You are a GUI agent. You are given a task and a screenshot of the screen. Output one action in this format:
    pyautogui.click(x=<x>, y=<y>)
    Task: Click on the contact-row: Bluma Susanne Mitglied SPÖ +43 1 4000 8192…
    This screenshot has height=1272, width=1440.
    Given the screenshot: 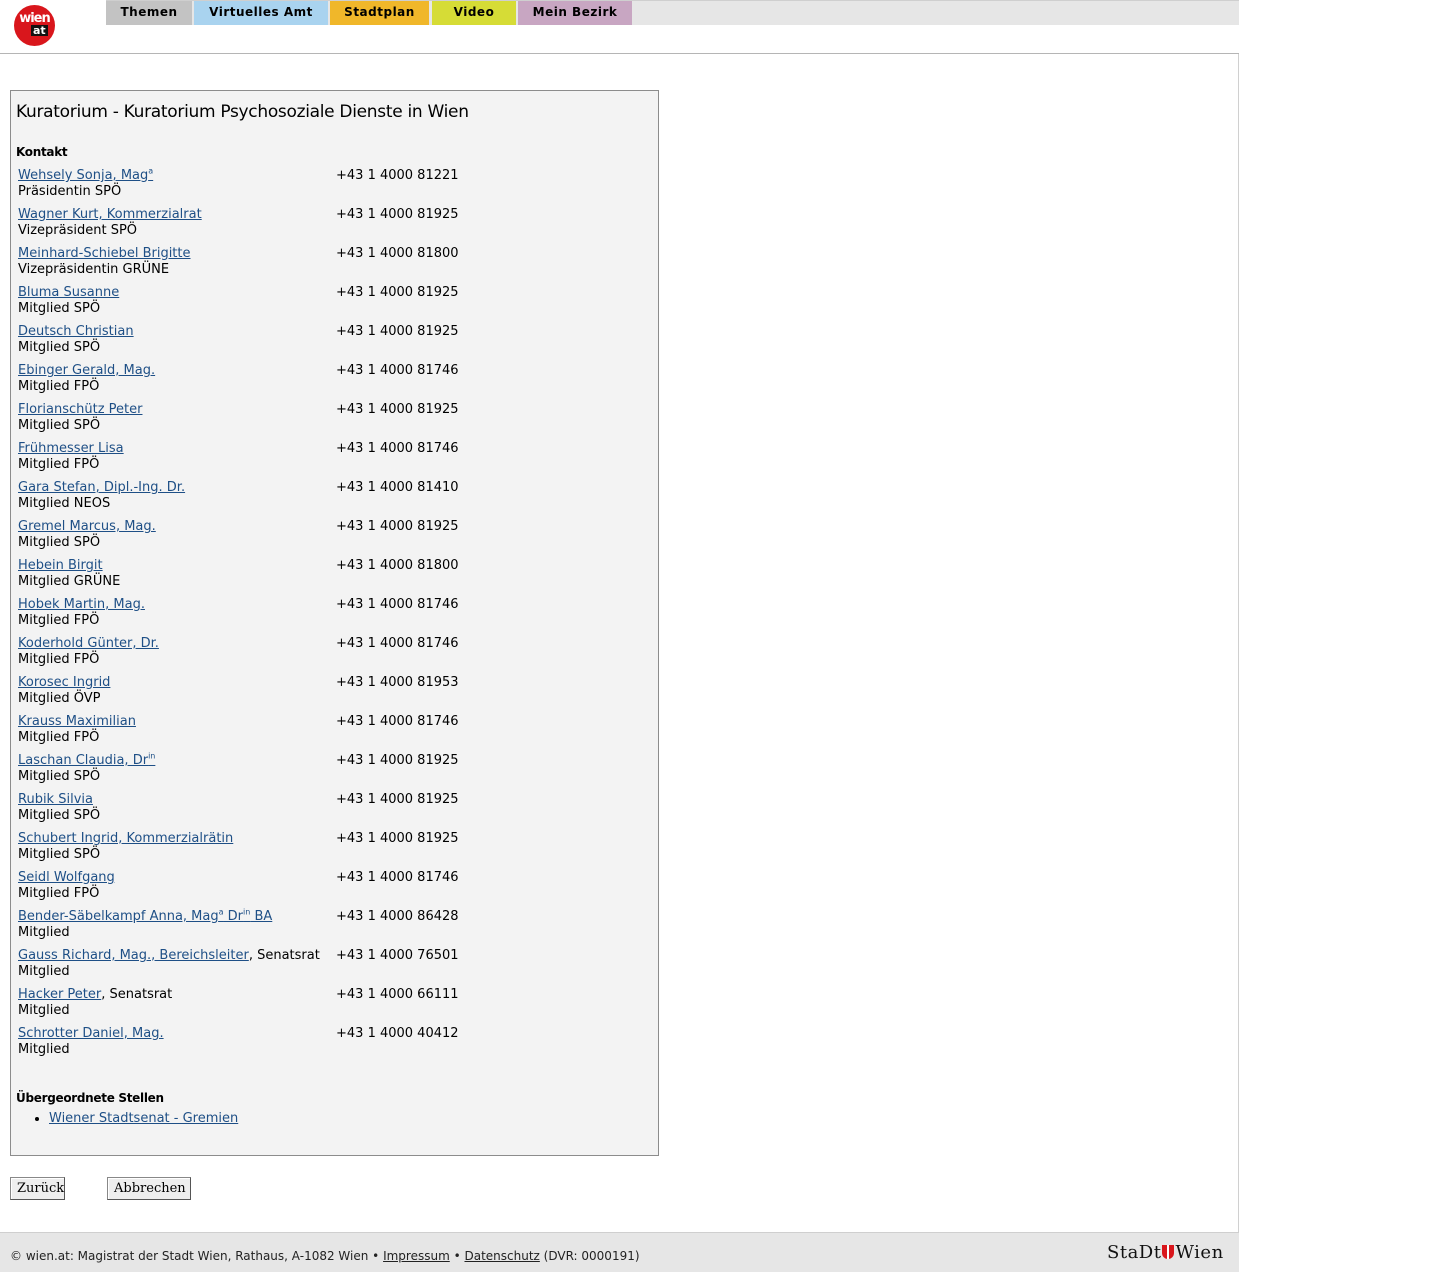 What is the action you would take?
    pyautogui.click(x=333, y=304)
    